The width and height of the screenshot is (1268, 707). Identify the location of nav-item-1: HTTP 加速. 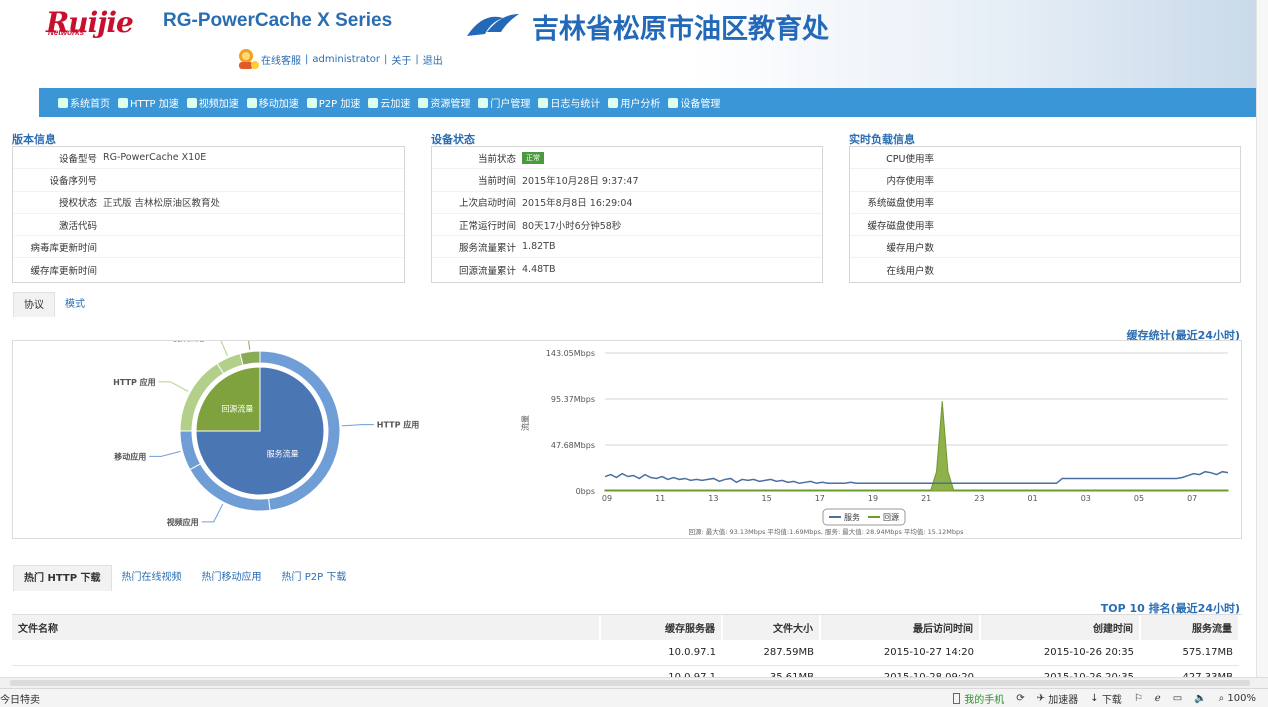
(148, 102).